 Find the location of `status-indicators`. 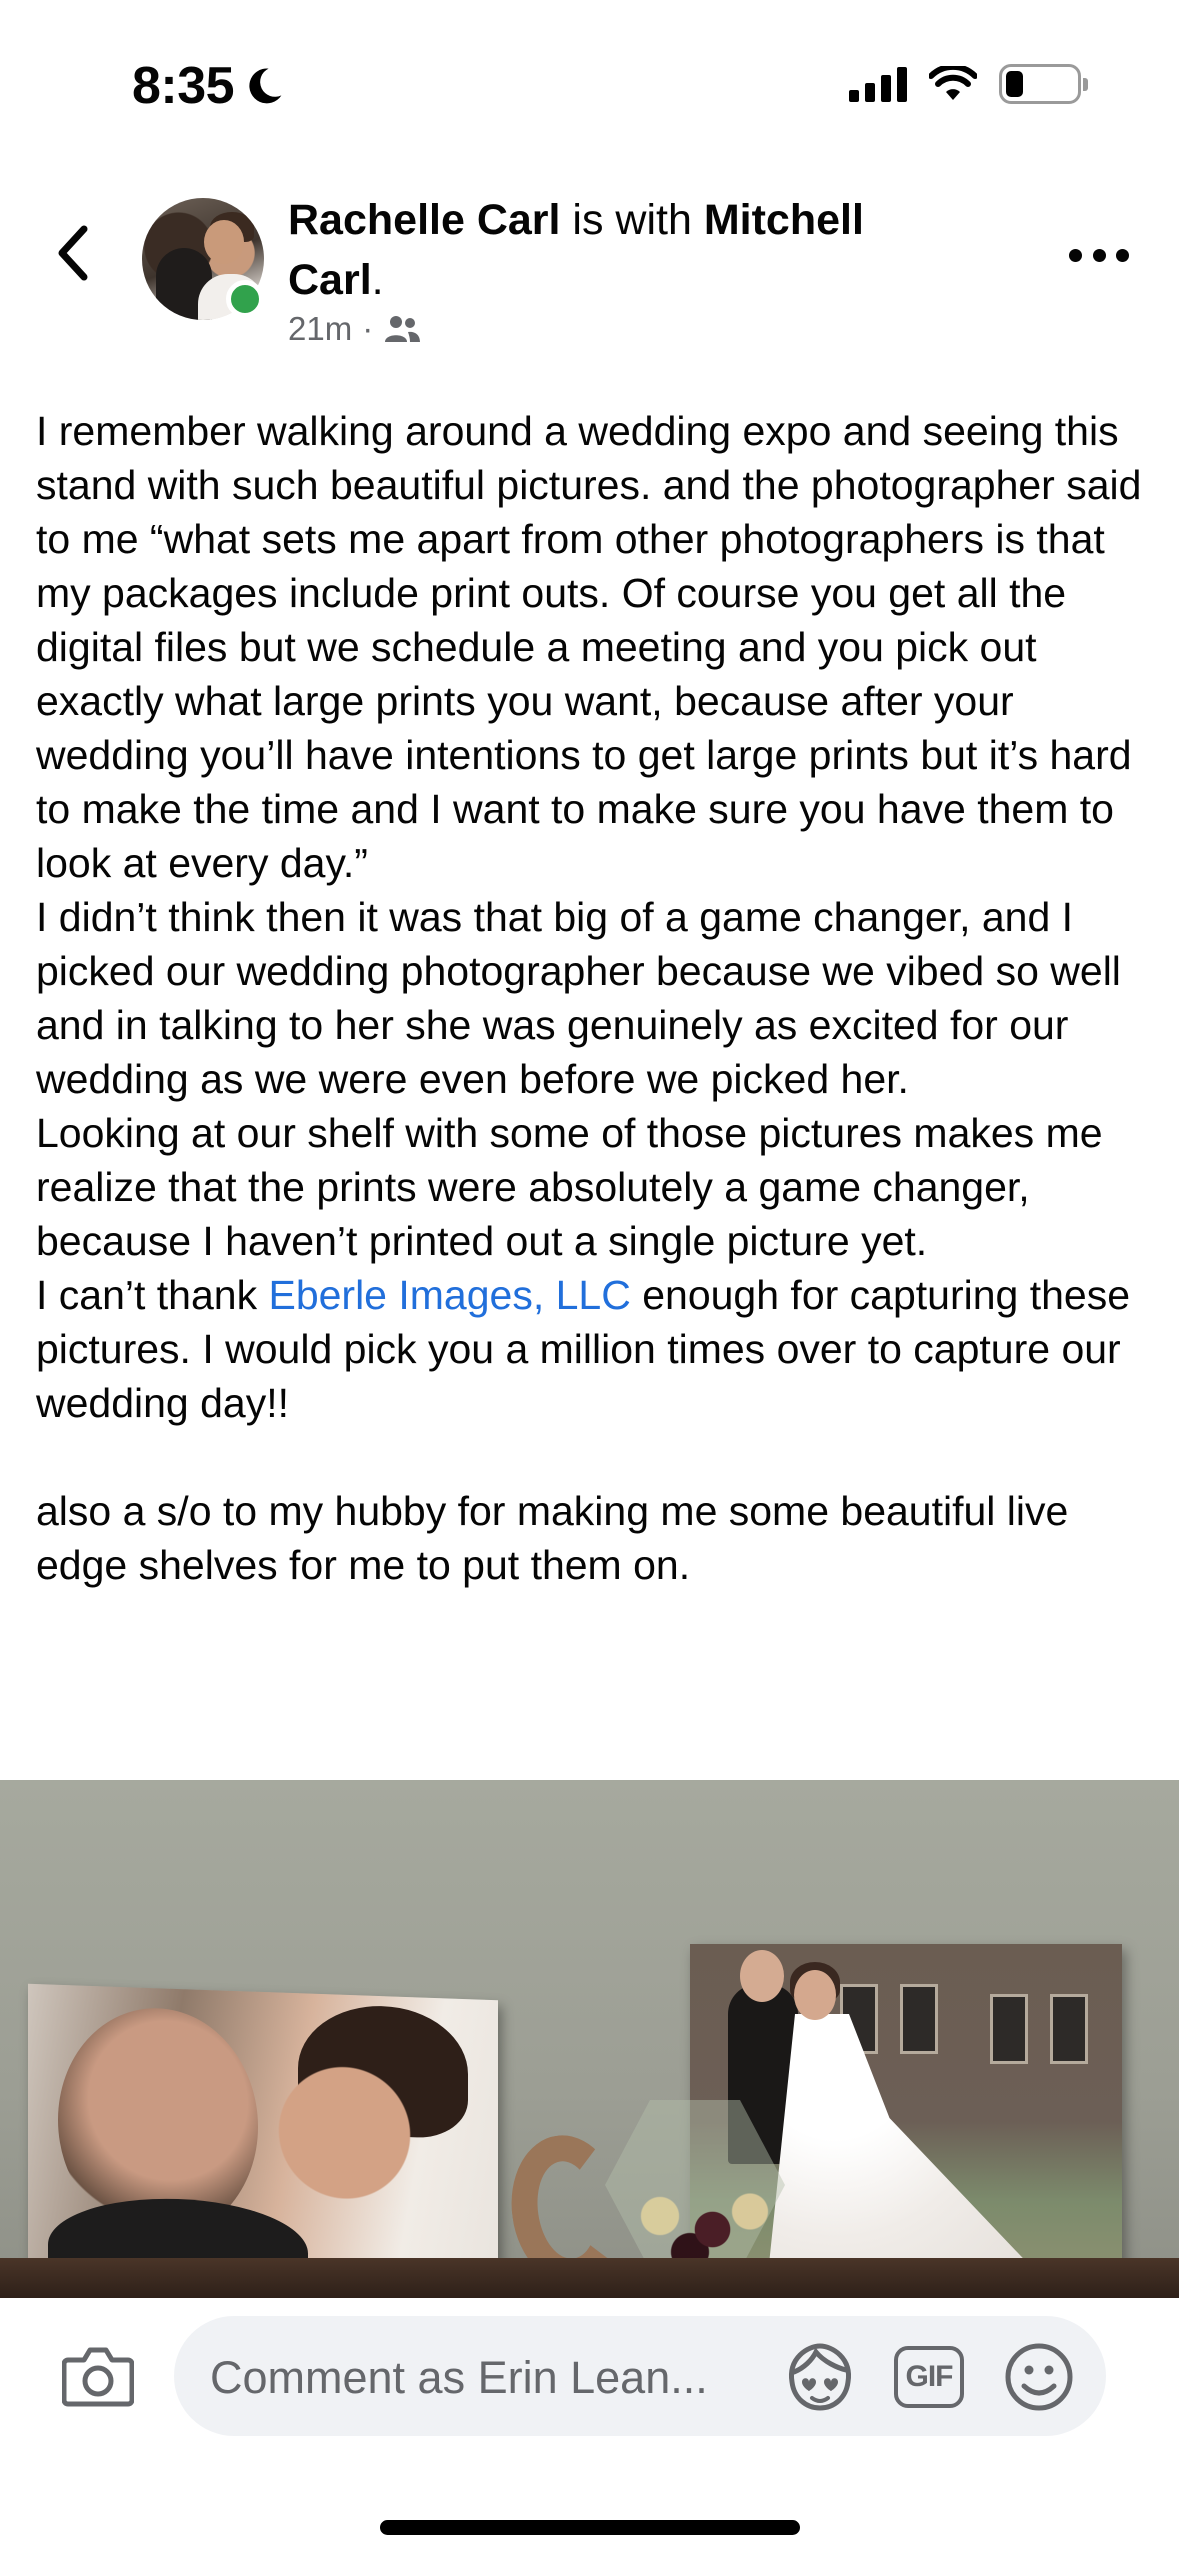

status-indicators is located at coordinates (968, 84).